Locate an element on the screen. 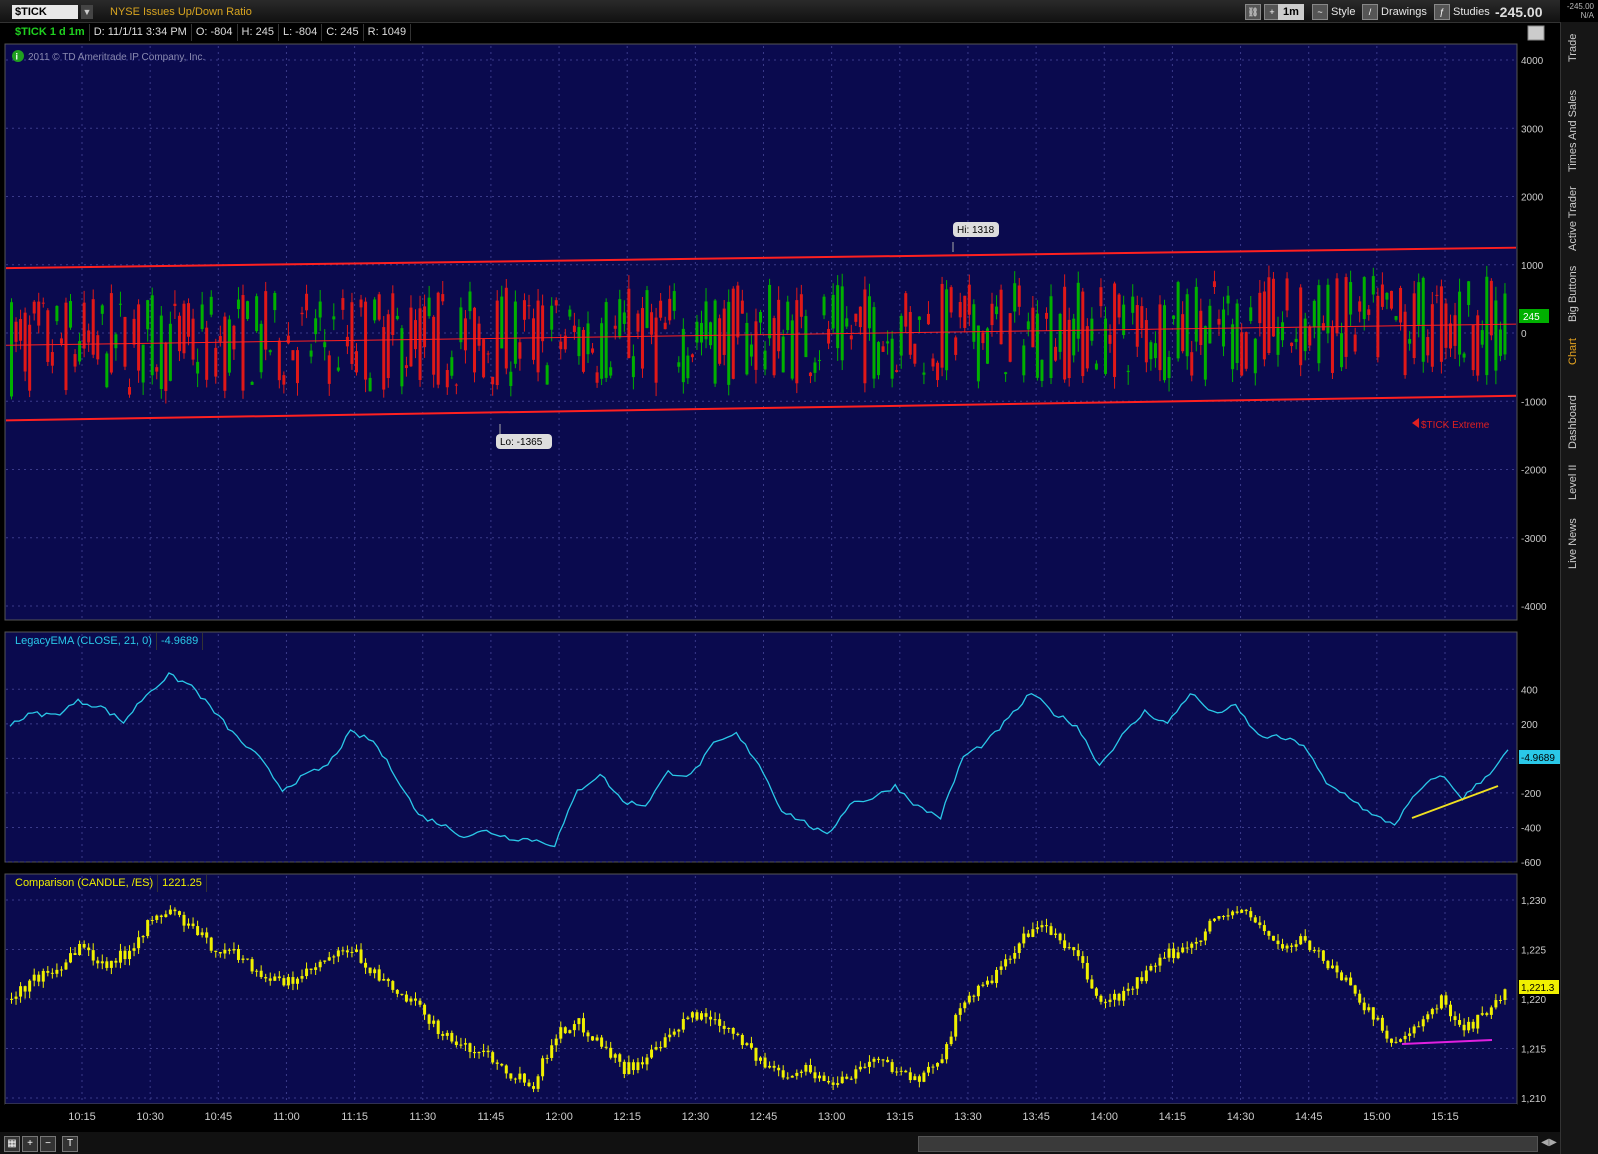  time-tick: 13:00 is located at coordinates (832, 1117).